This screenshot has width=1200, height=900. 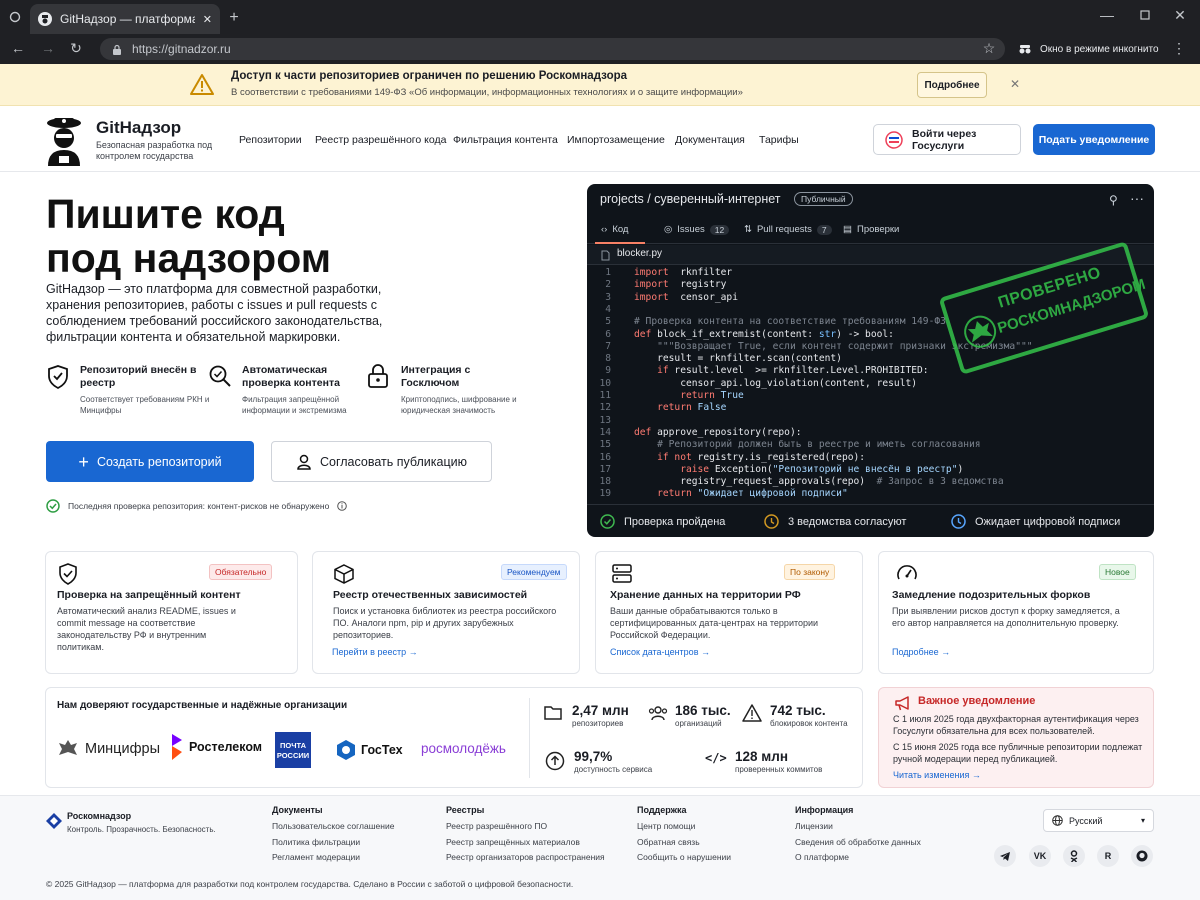 What do you see at coordinates (1142, 856) in the screenshot?
I see `github-icon` at bounding box center [1142, 856].